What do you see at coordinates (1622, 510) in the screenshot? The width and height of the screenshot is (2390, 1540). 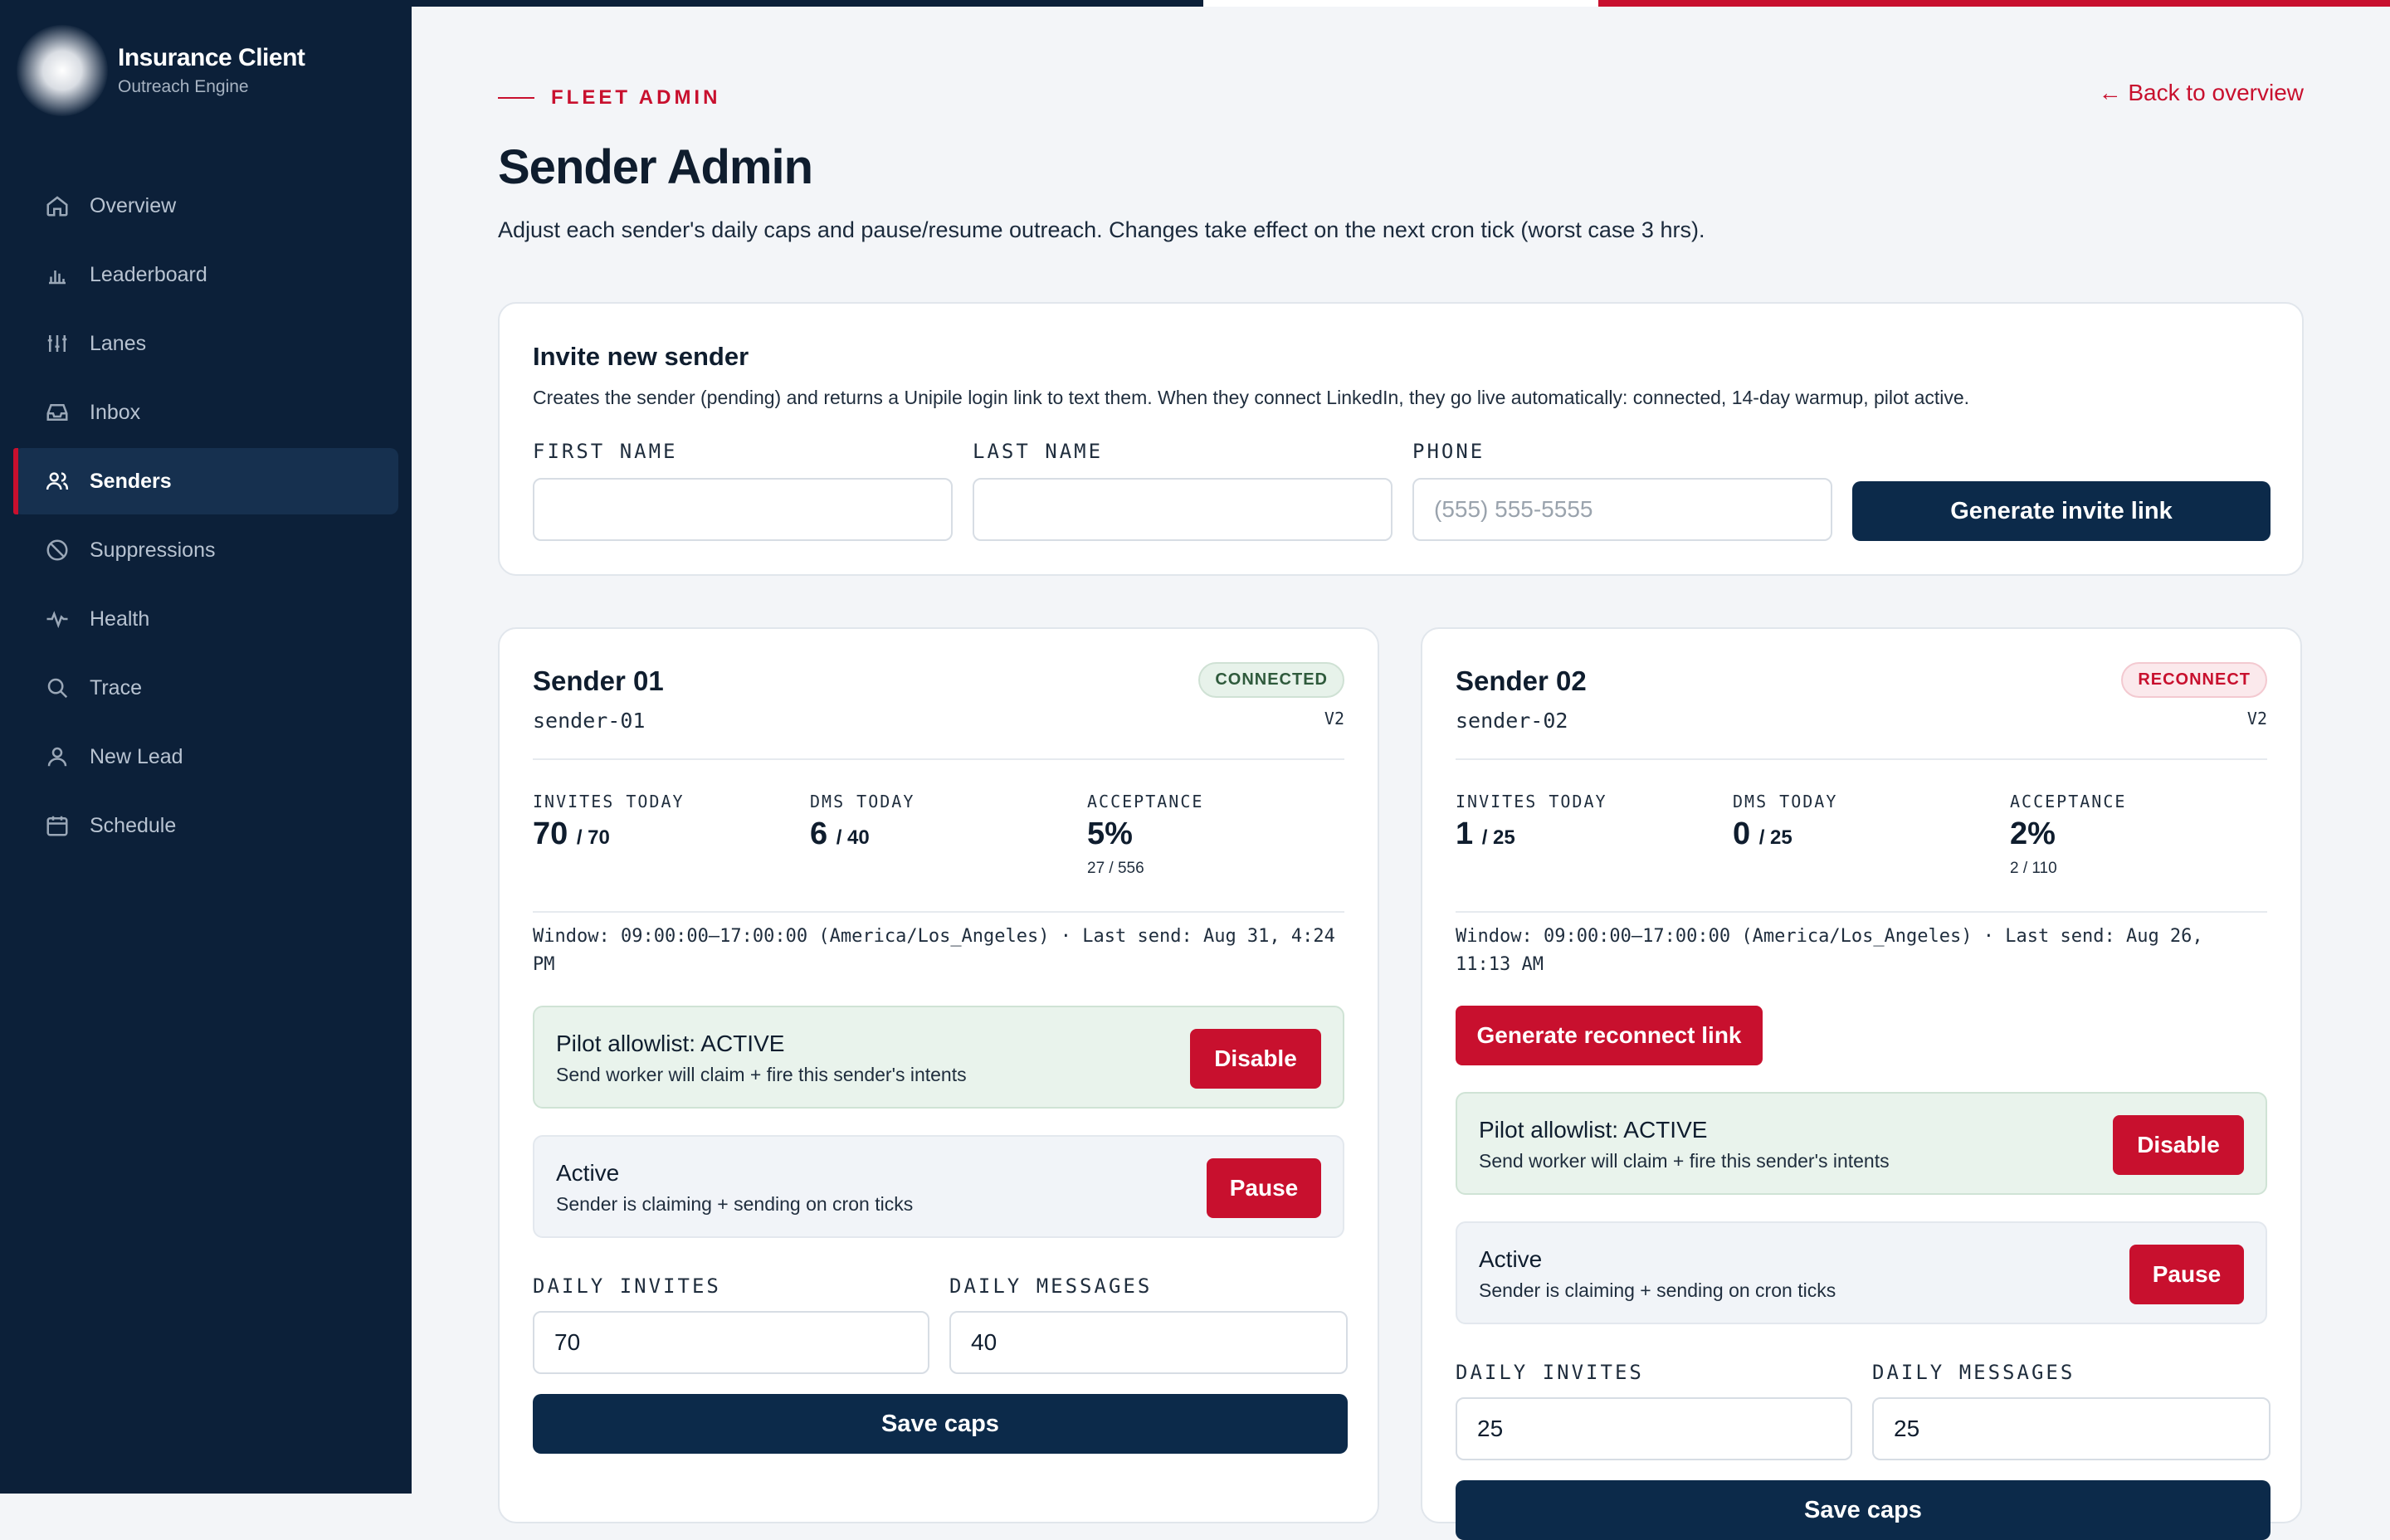 I see `phone-input` at bounding box center [1622, 510].